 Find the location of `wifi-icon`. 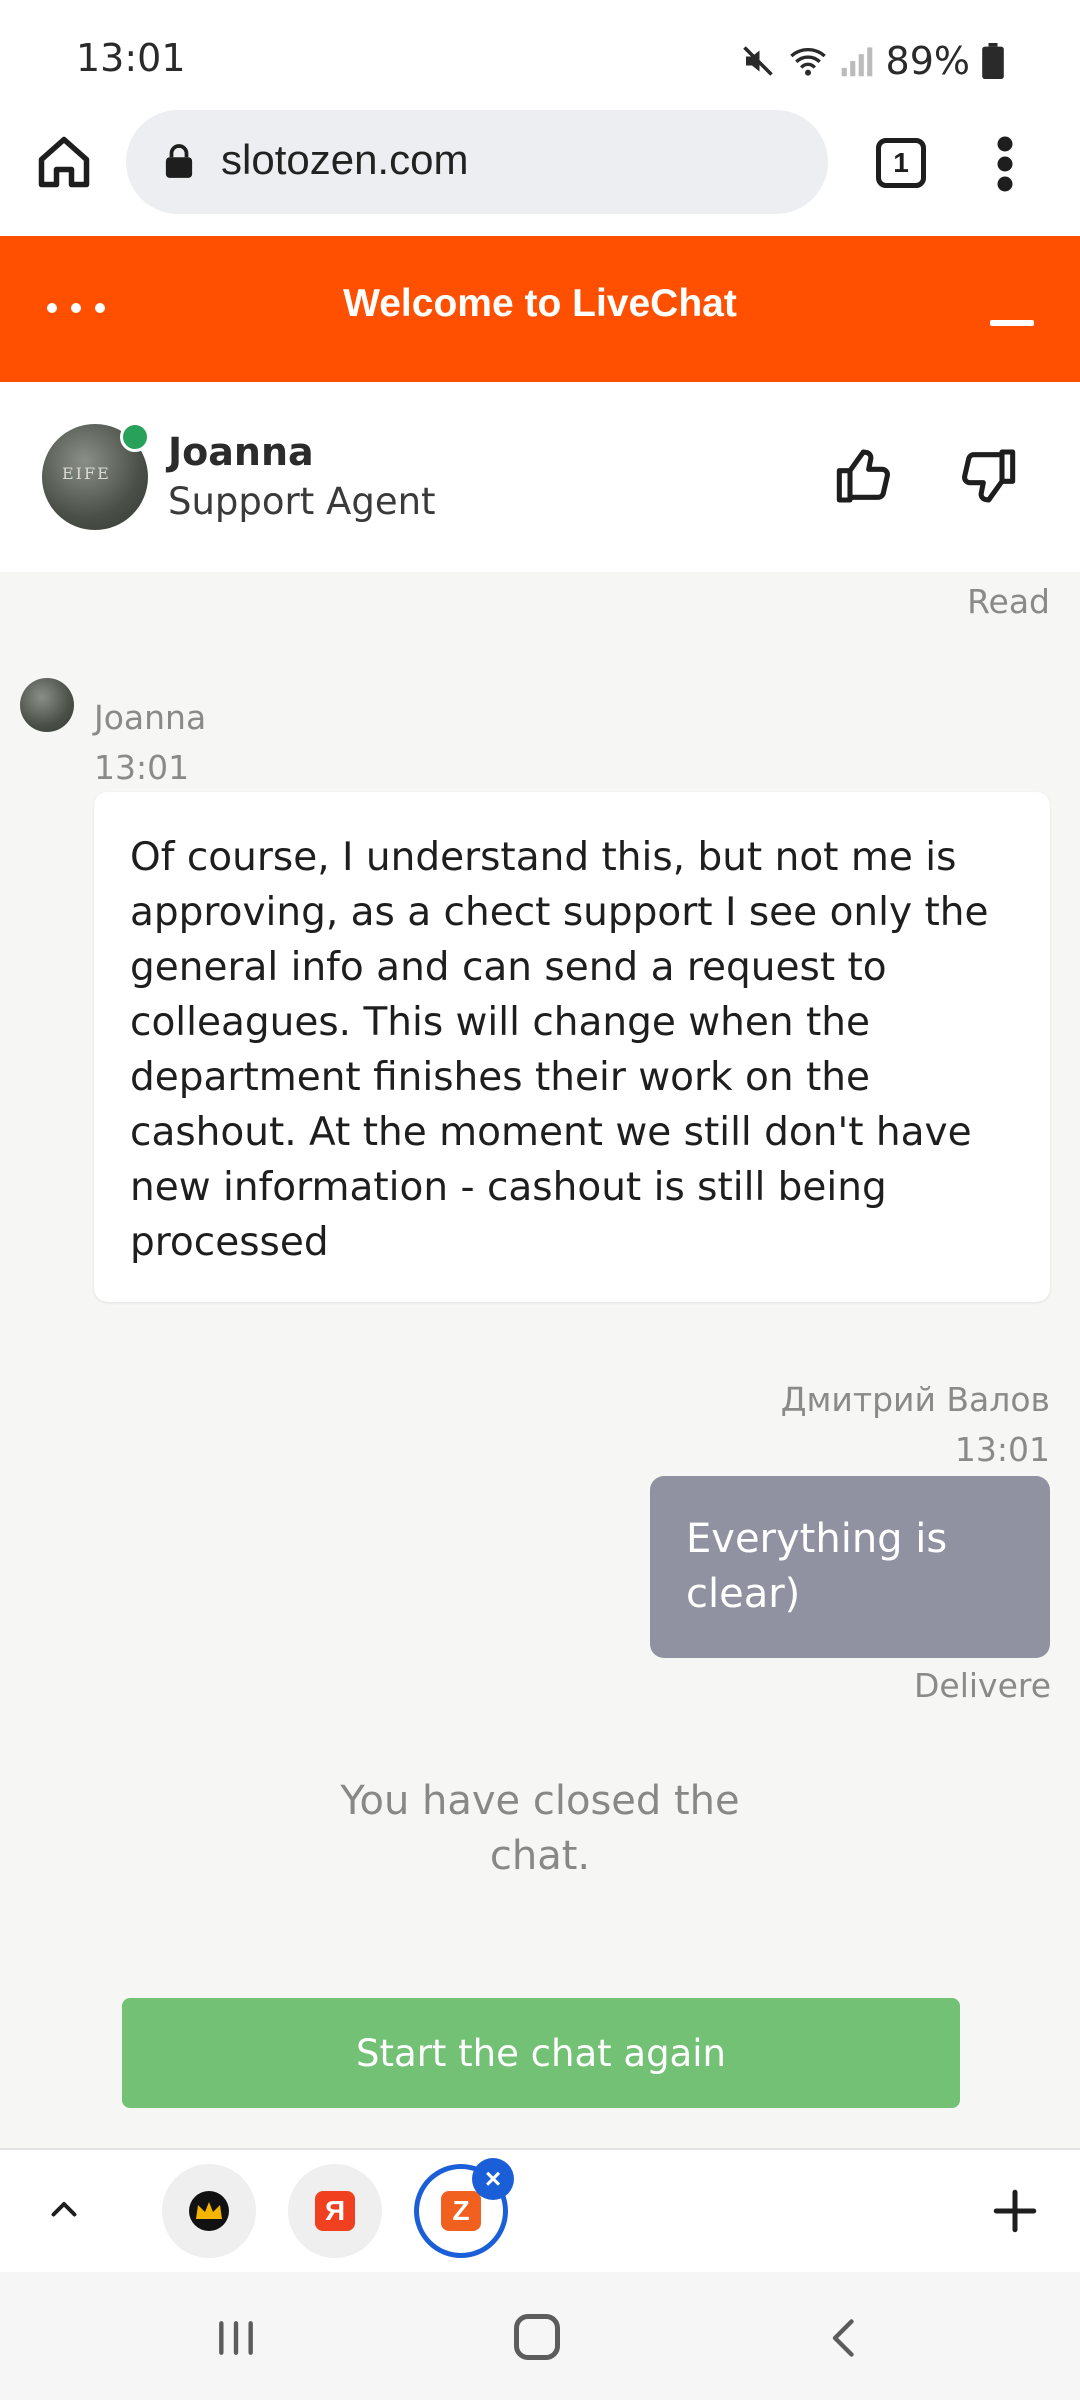

wifi-icon is located at coordinates (807, 62).